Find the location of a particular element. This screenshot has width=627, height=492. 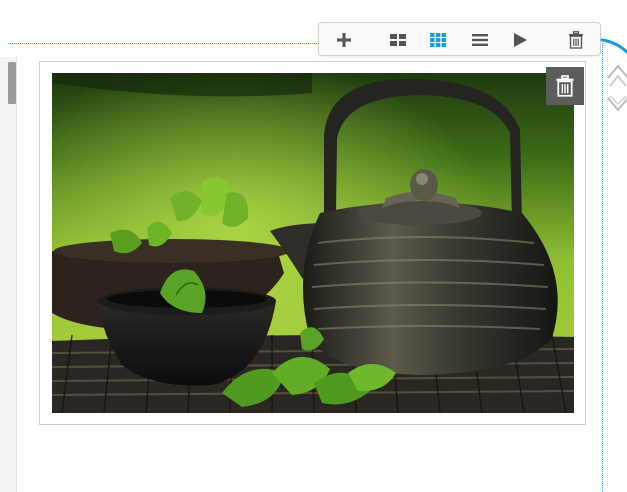

list-icon is located at coordinates (480, 40).